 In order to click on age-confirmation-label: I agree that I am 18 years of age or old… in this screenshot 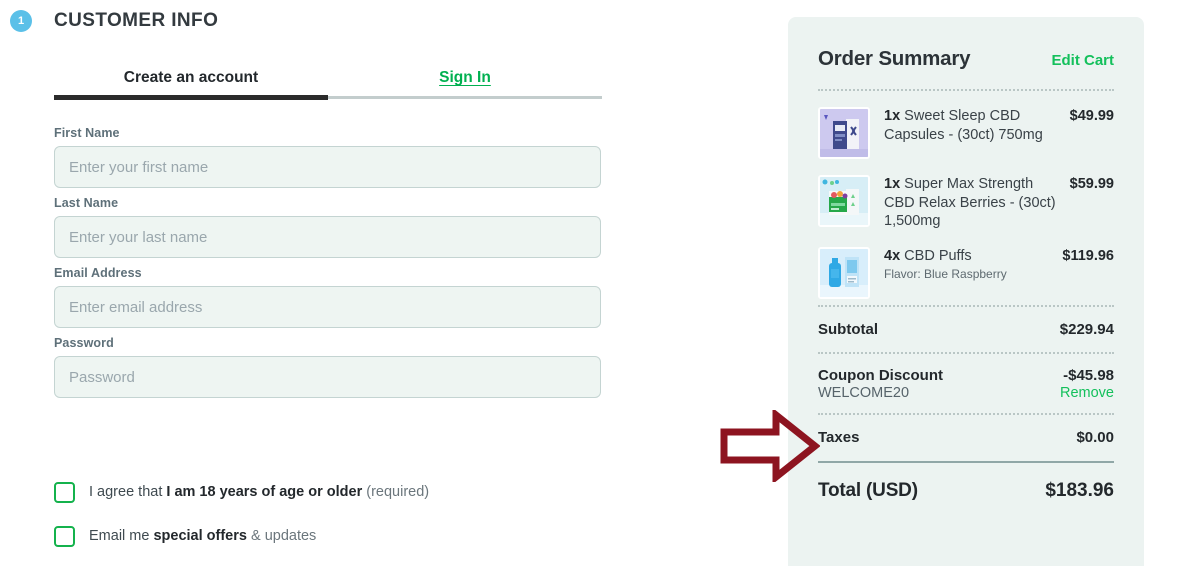, I will do `click(259, 492)`.